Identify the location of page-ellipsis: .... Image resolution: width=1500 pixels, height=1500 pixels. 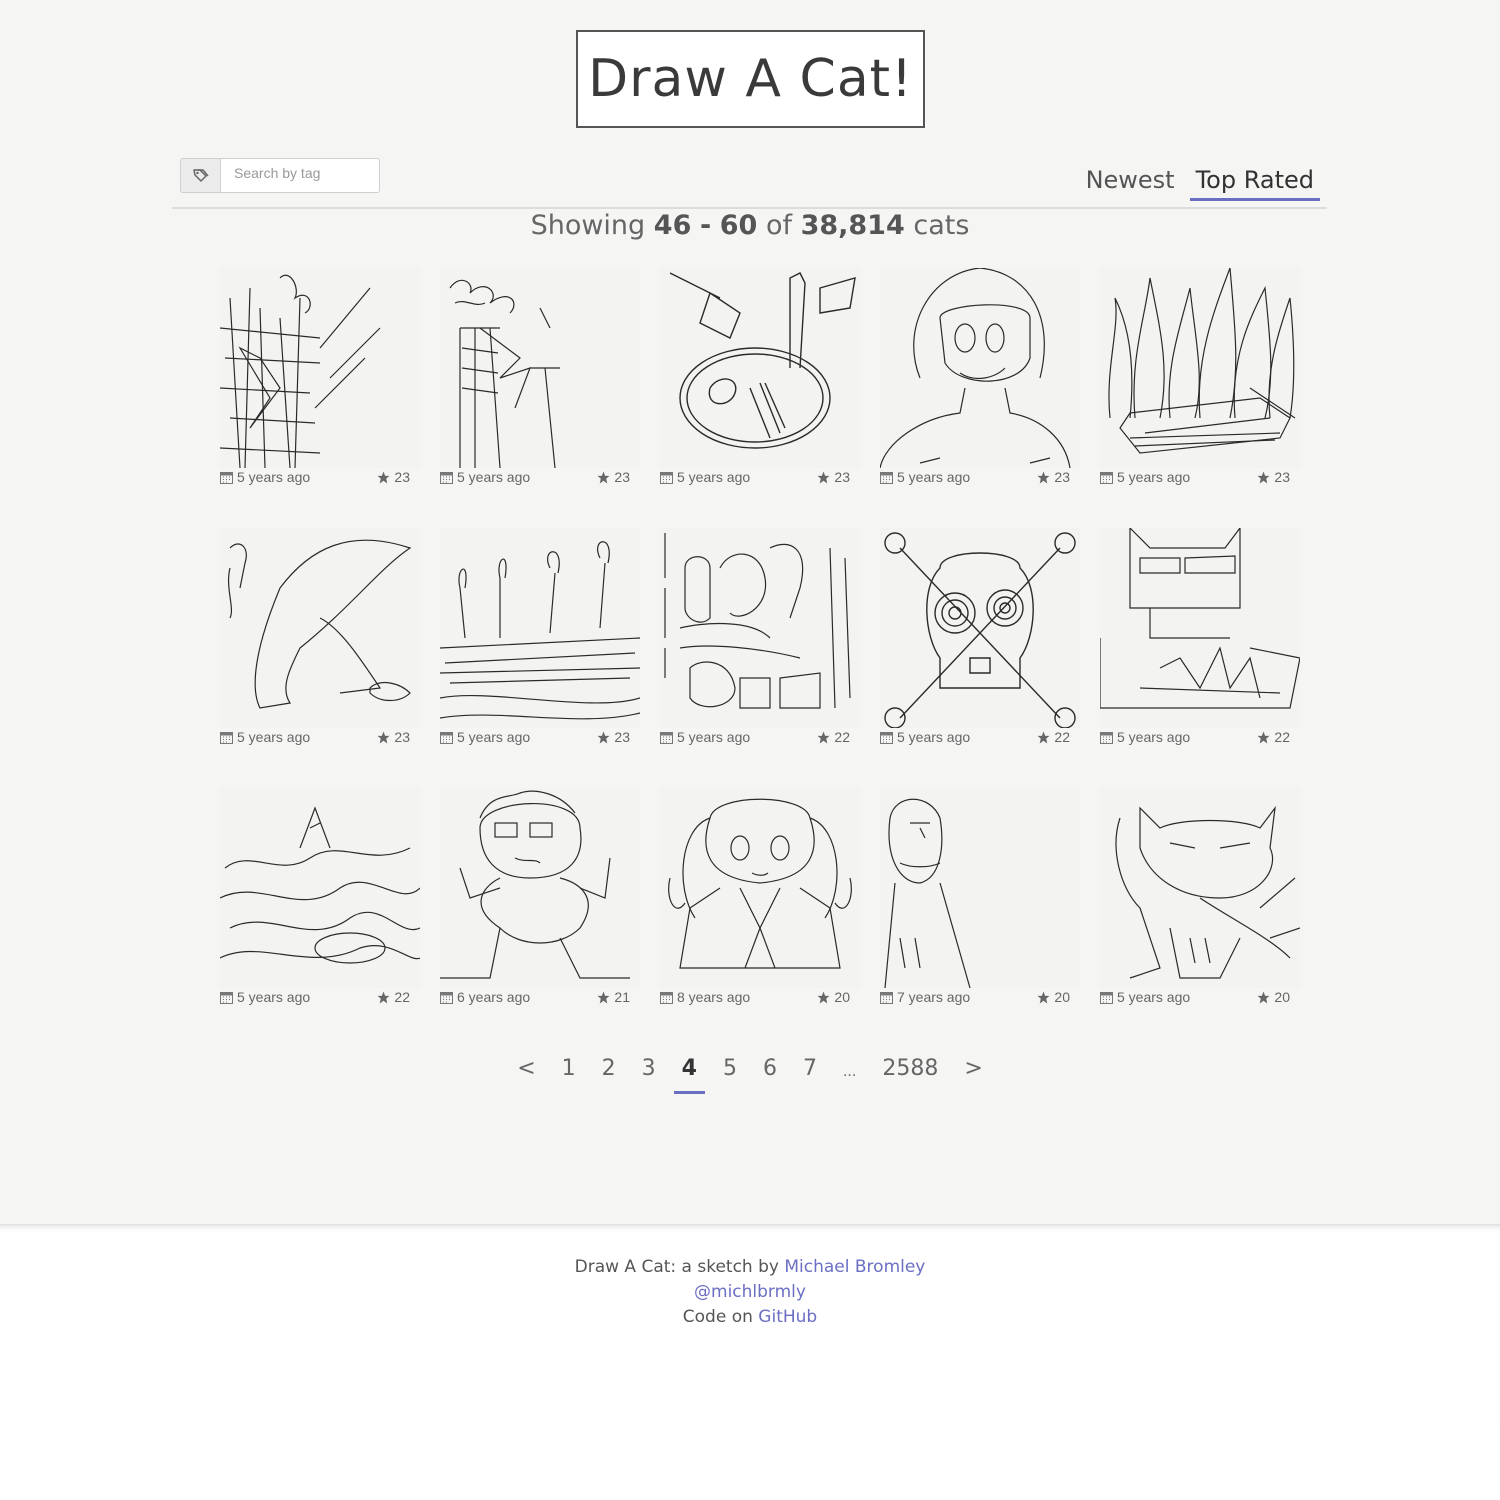
(849, 1072).